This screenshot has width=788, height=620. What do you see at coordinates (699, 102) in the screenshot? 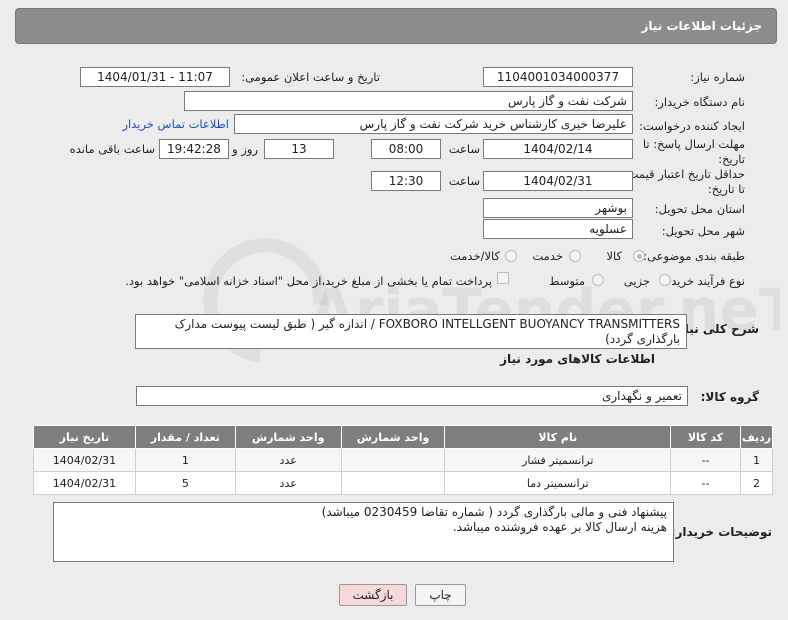
I see `buyer-org-label: نام دستگاه خریدار:` at bounding box center [699, 102].